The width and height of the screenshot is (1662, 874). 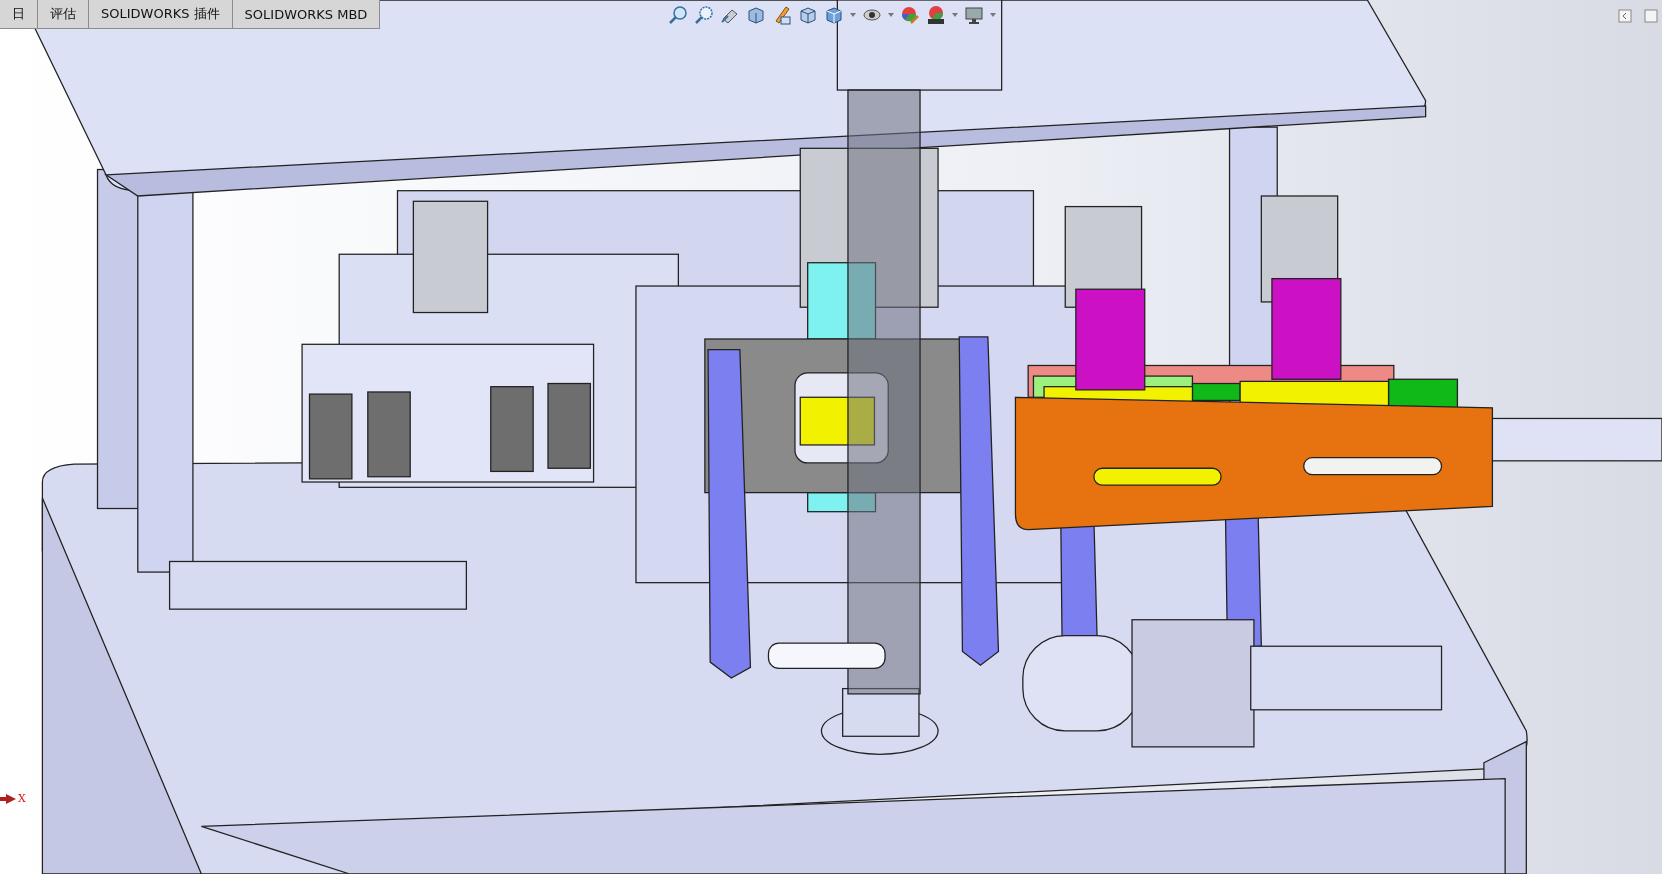 I want to click on axis-label: X, so click(x=22, y=798).